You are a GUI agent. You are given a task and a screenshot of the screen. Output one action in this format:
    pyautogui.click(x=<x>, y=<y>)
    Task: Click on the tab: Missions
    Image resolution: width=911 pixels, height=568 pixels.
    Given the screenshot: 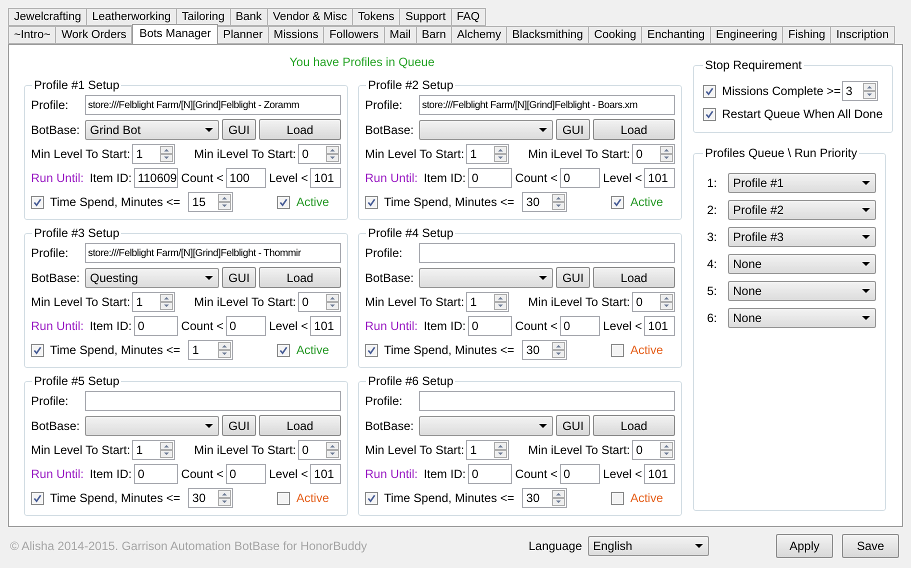 What is the action you would take?
    pyautogui.click(x=296, y=35)
    